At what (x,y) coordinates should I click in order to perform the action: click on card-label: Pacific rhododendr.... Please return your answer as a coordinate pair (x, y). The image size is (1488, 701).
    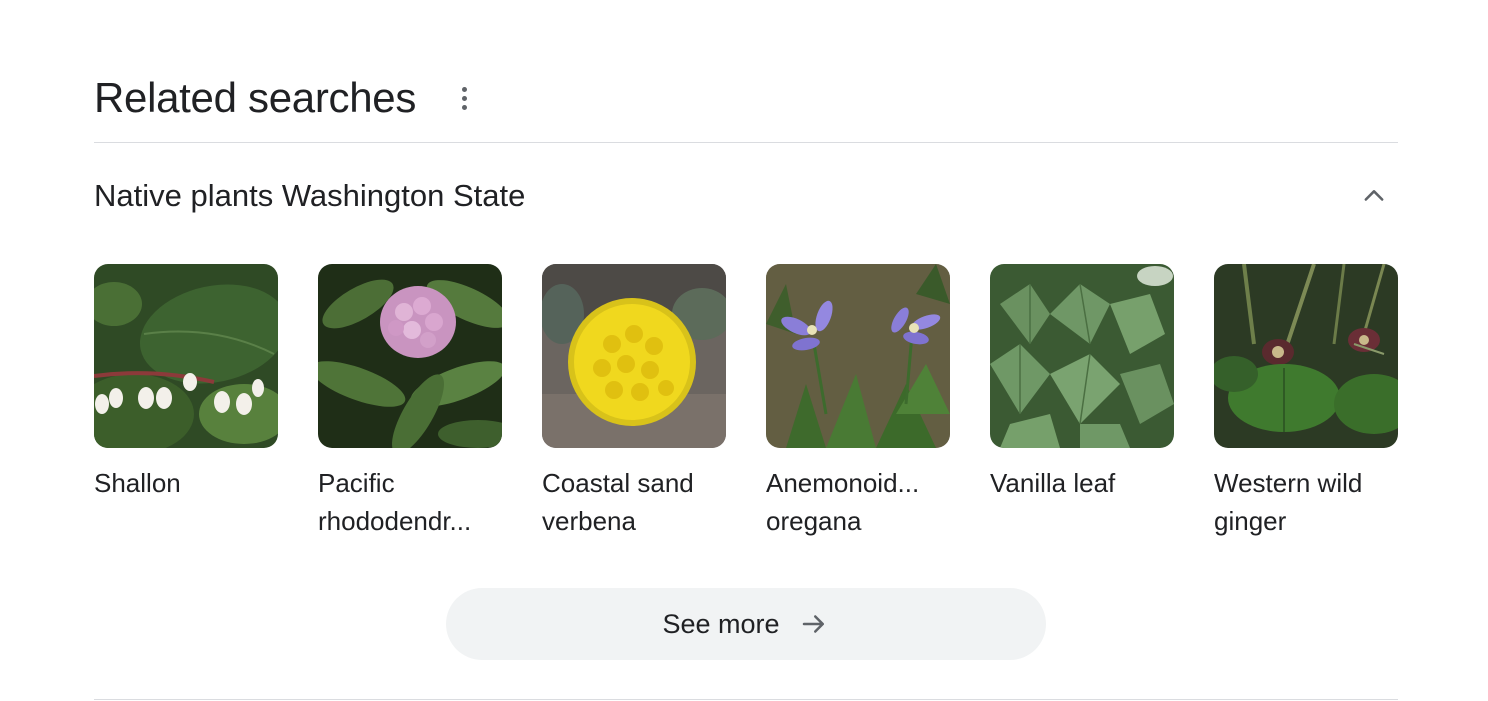
    Looking at the image, I should click on (410, 502).